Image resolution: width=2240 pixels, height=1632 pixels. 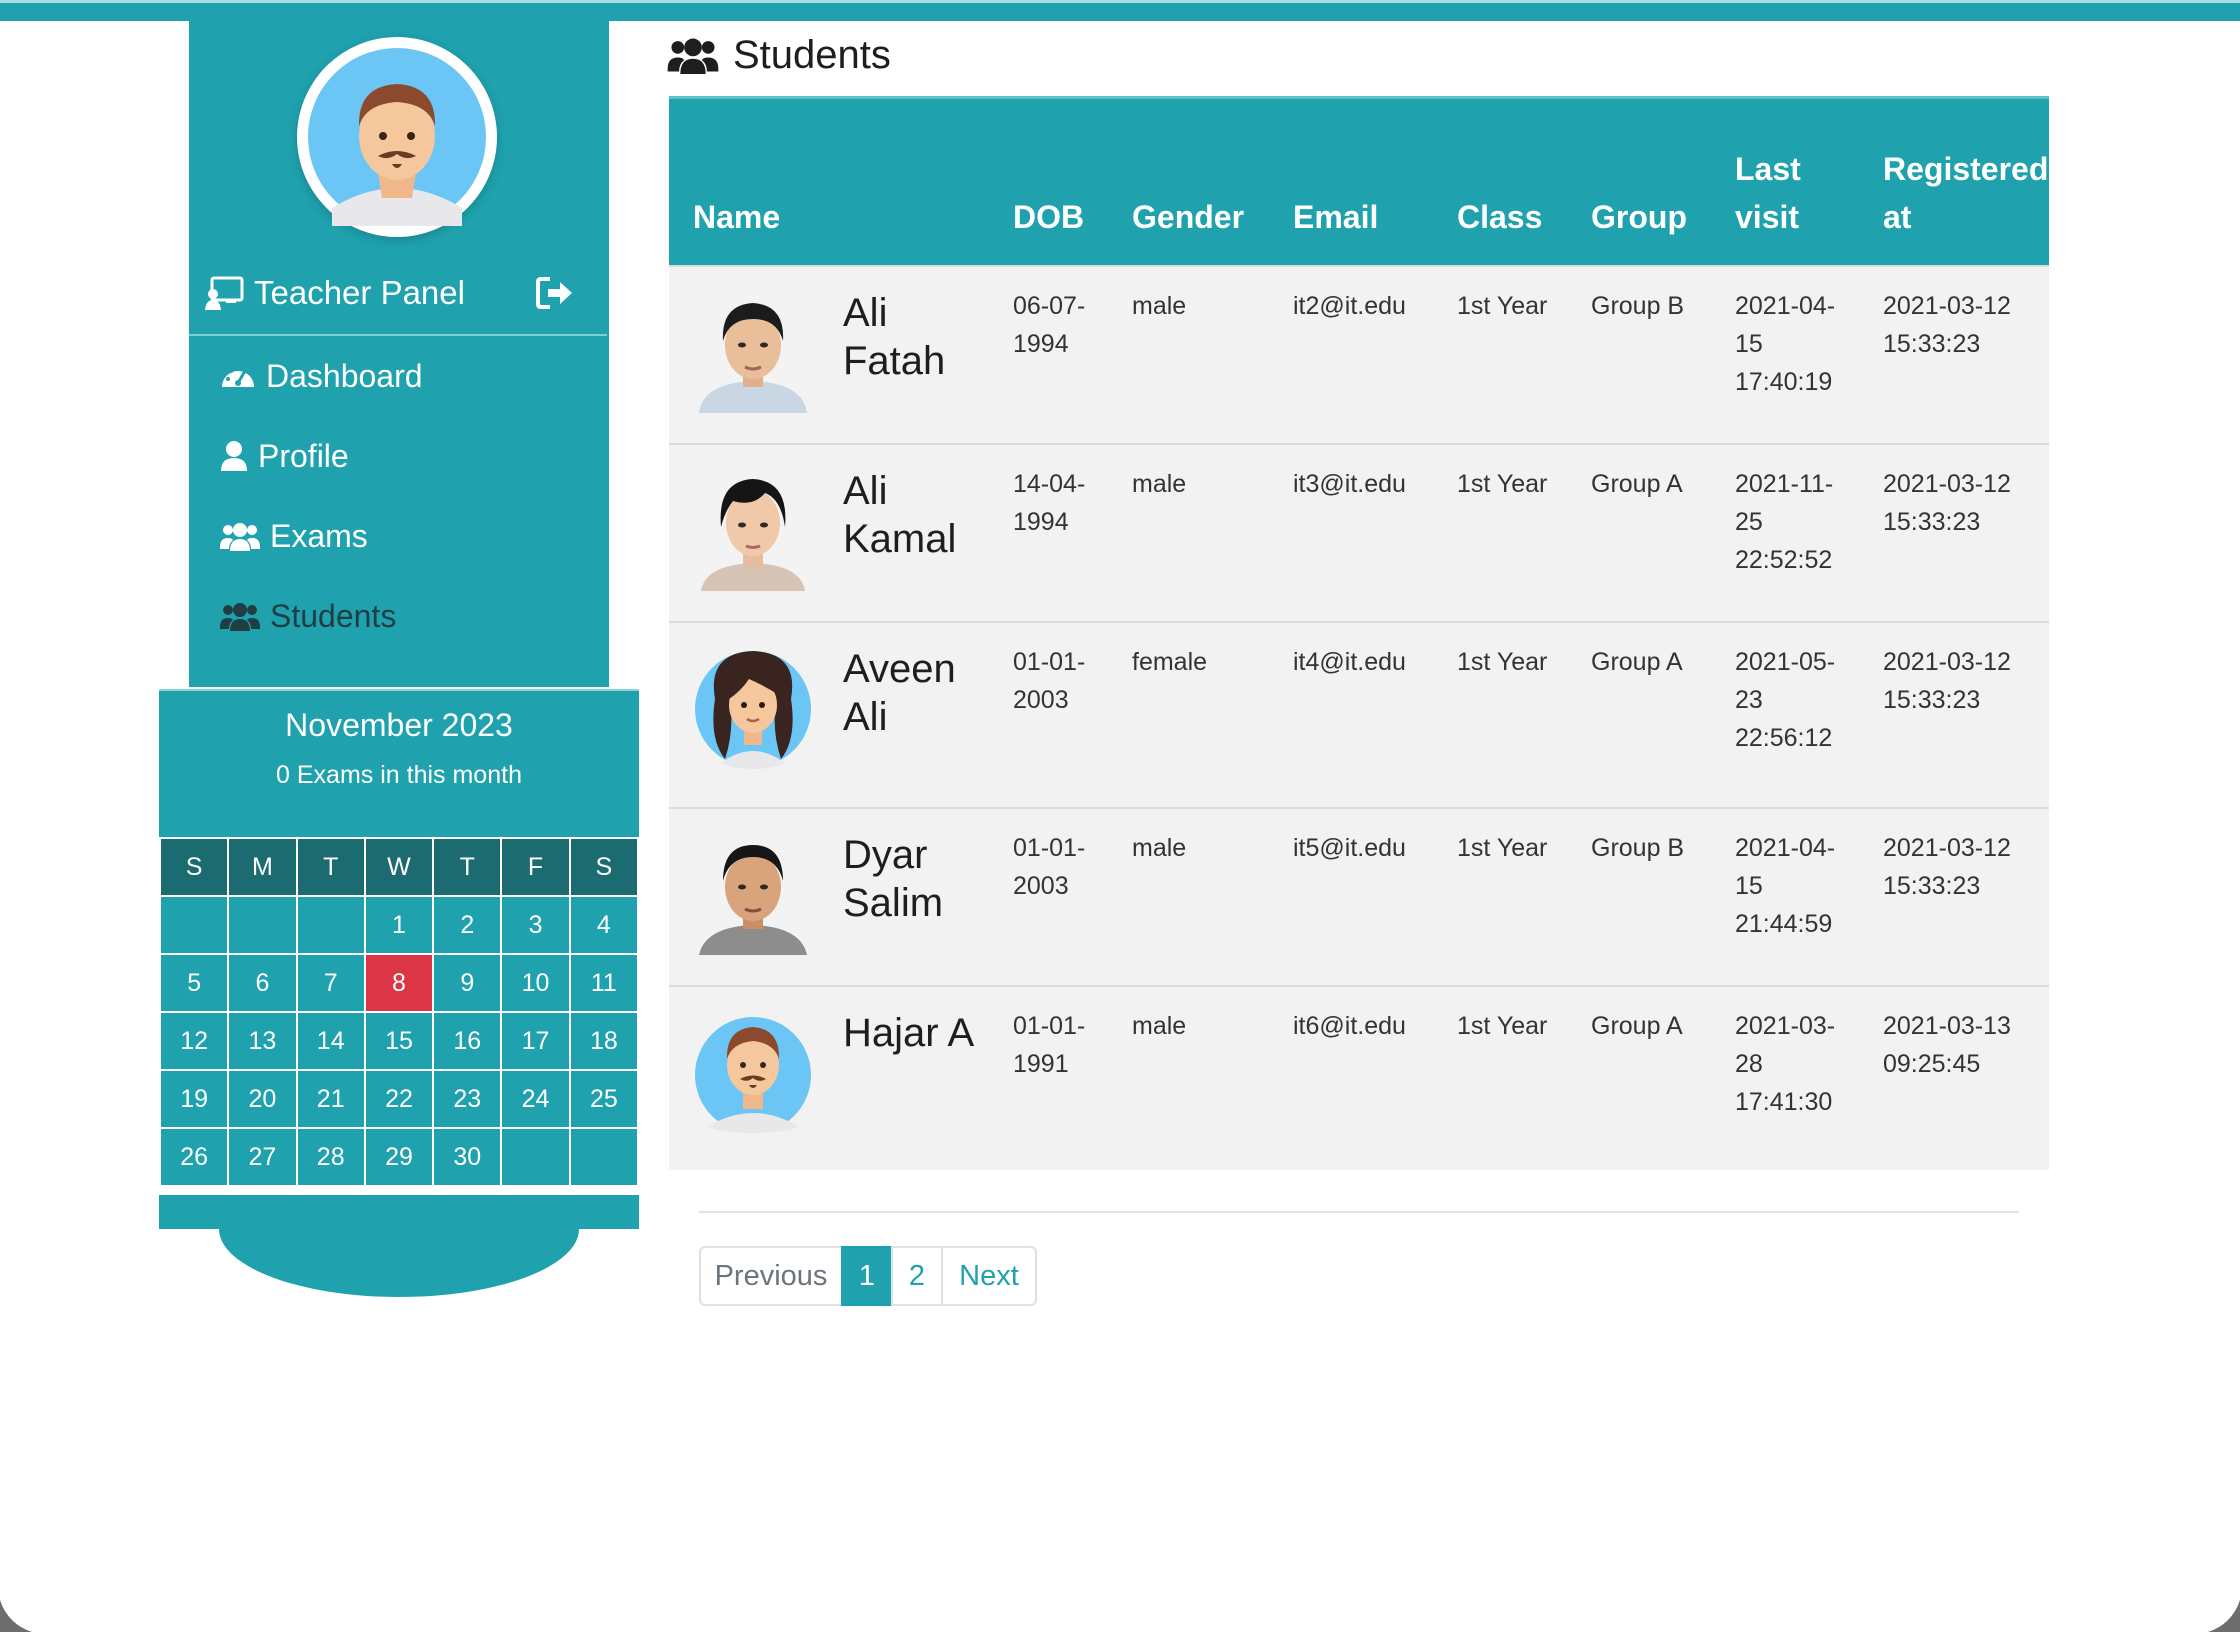 What do you see at coordinates (344, 375) in the screenshot?
I see `sidebar-item-label: Dashboard` at bounding box center [344, 375].